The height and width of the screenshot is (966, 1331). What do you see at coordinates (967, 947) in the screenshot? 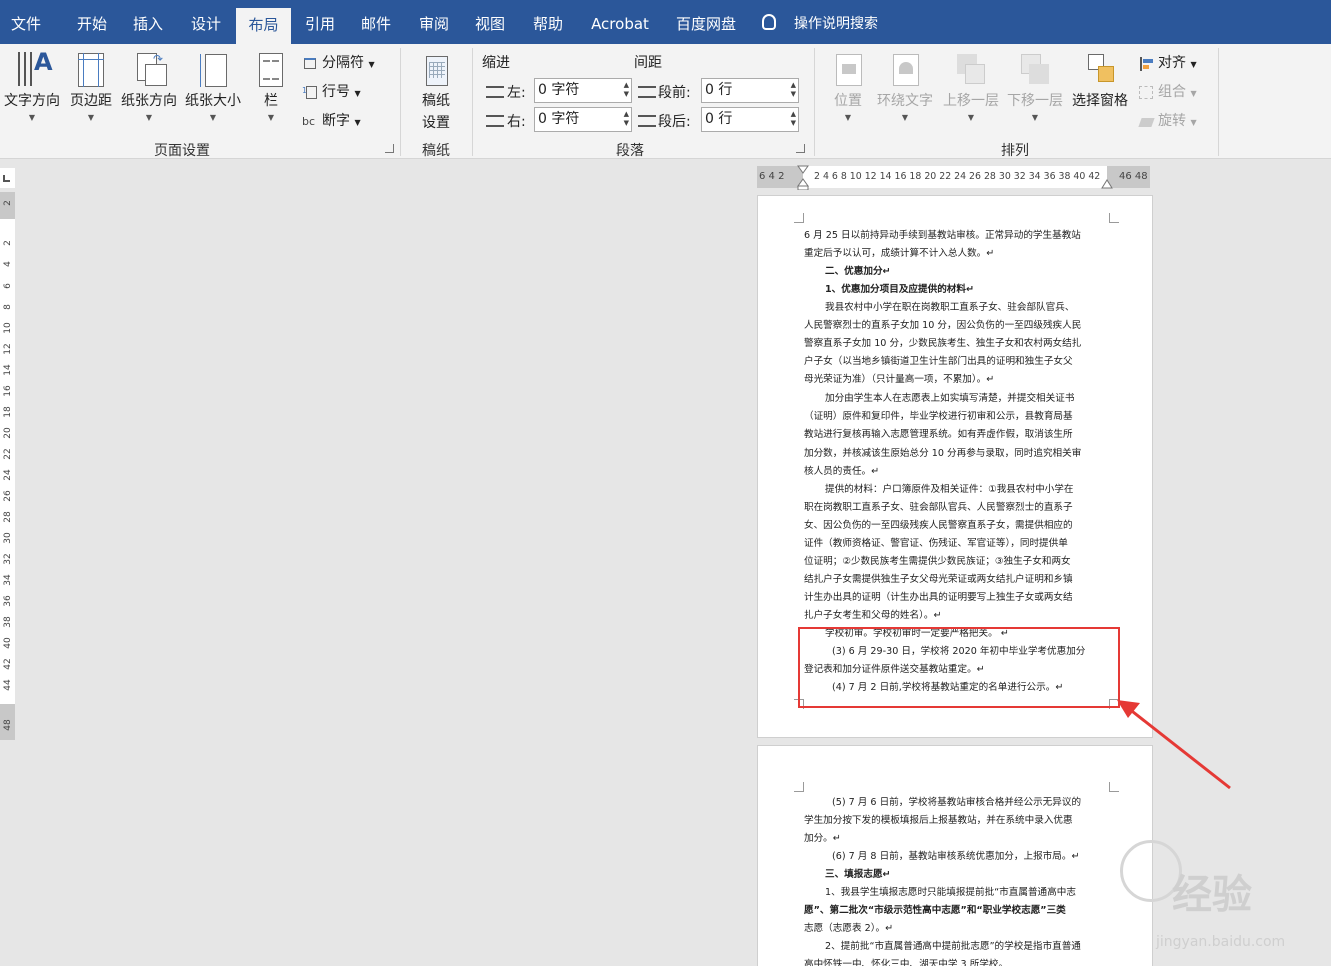
I see `paragraph-line: 2、提前批“市直属普通高中提前批志愿”的学校是指市直普通` at bounding box center [967, 947].